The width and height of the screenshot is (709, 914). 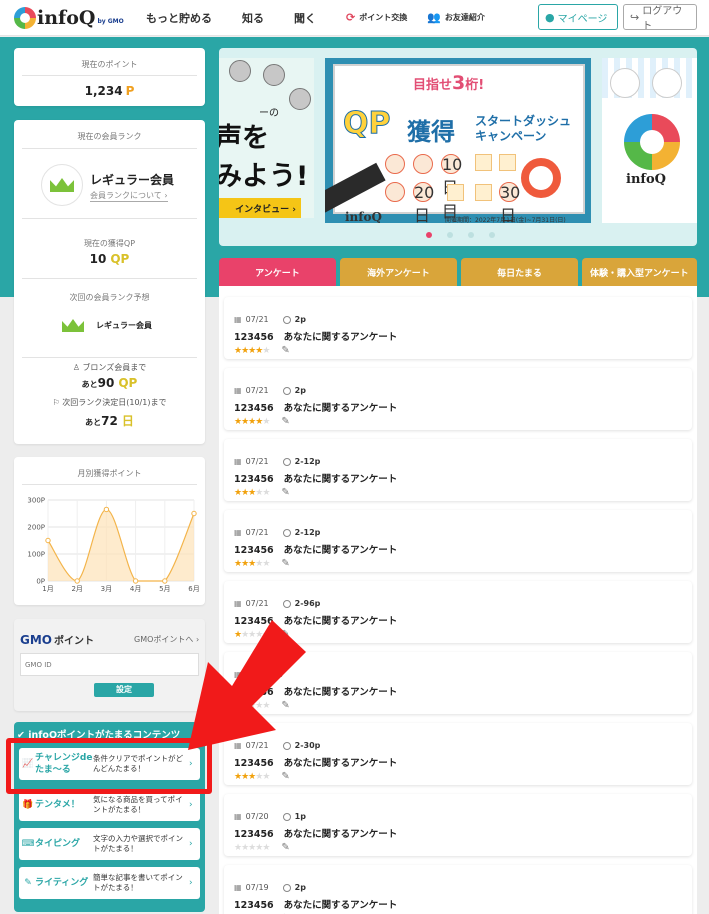 What do you see at coordinates (130, 91) in the screenshot?
I see `points-unit: P` at bounding box center [130, 91].